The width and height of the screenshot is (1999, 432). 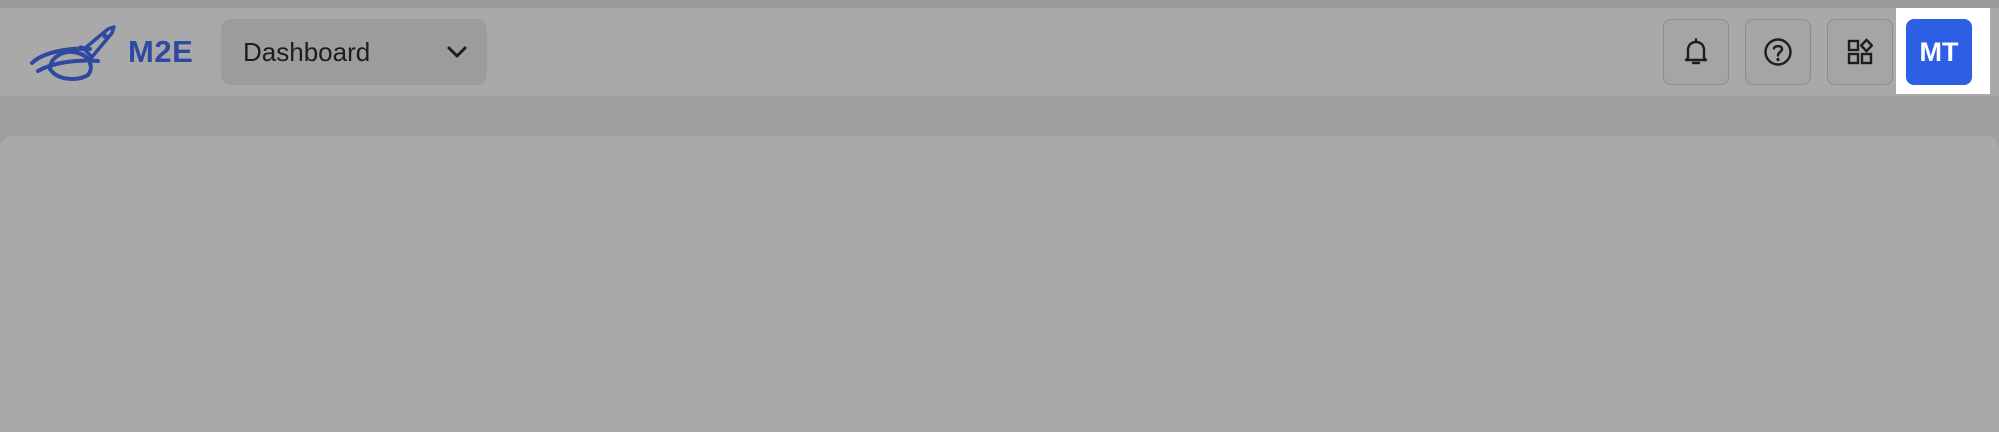 I want to click on avatar-highlight: MT, so click(x=1943, y=51).